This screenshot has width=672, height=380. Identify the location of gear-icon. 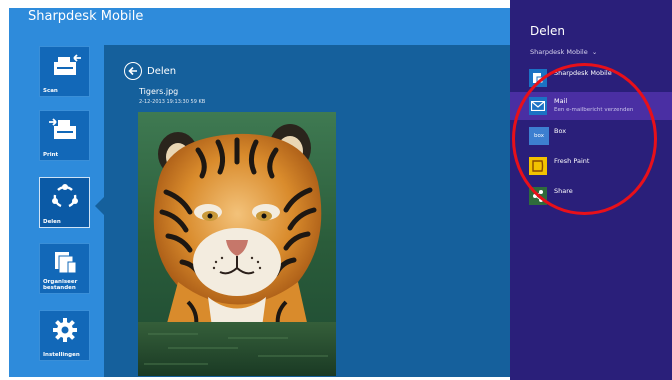
(64, 330).